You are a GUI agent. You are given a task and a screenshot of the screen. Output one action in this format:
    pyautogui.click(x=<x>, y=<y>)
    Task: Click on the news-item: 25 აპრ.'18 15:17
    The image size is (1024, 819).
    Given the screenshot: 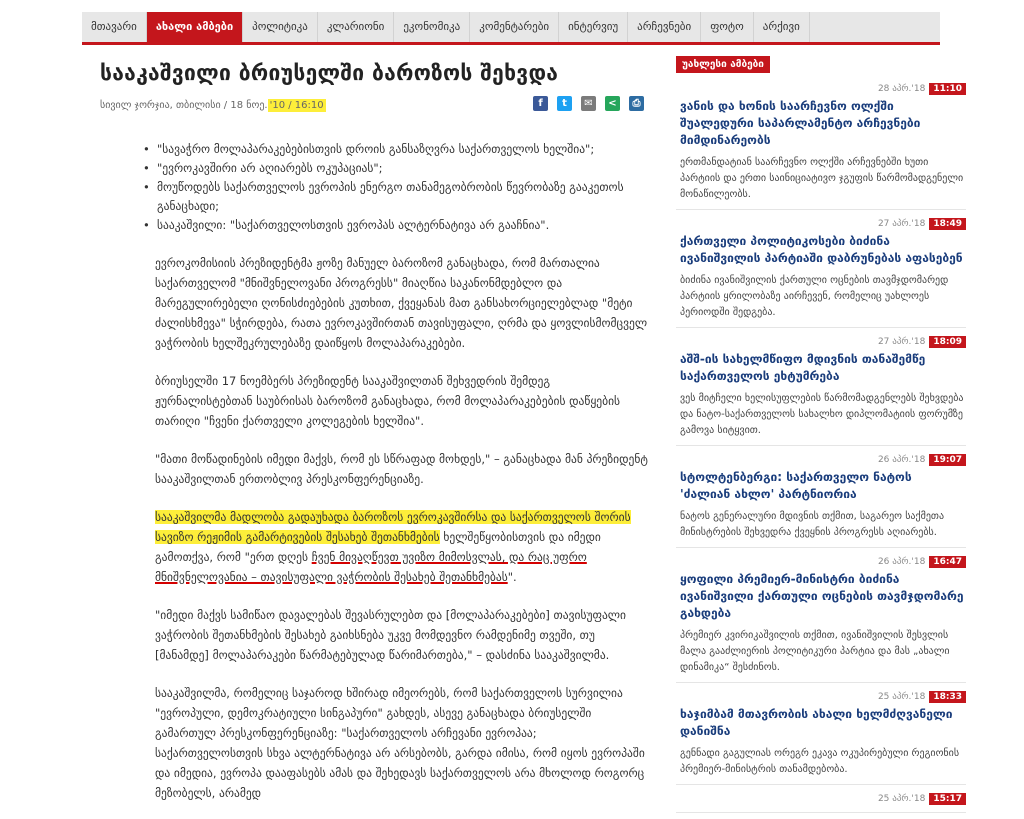 What is the action you would take?
    pyautogui.click(x=821, y=802)
    